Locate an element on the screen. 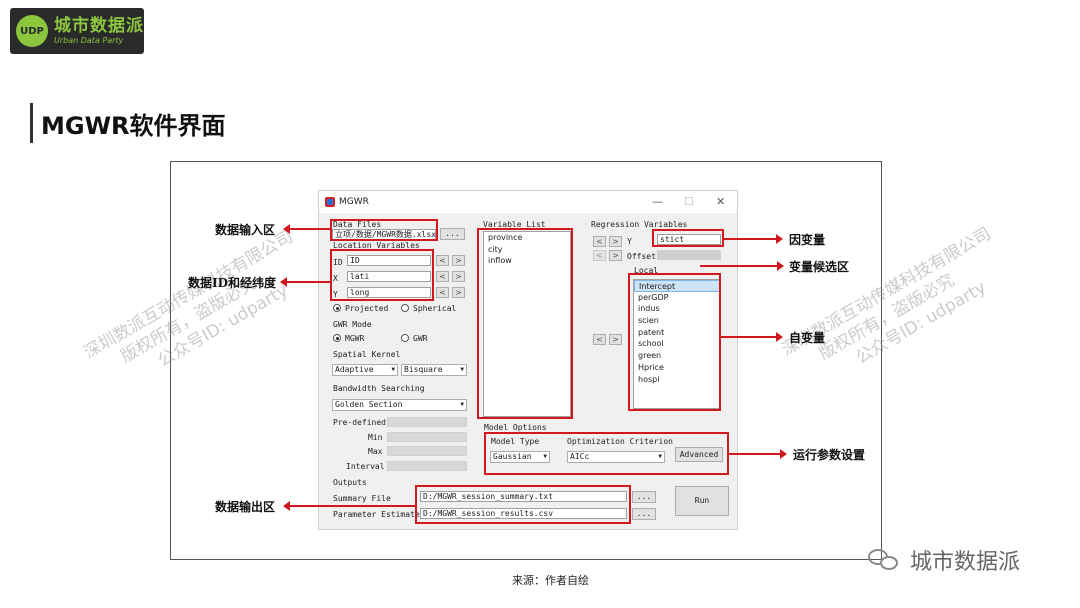 This screenshot has width=1080, height=608. regression-y-label: Y is located at coordinates (629, 241).